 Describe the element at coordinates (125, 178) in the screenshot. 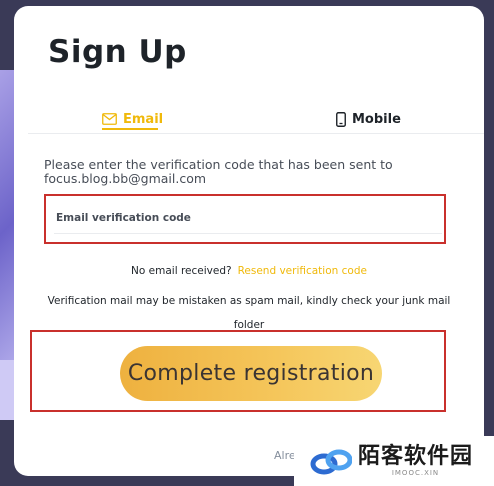

I see `instruction-email: focus.blog.bb@gmail.com` at that location.